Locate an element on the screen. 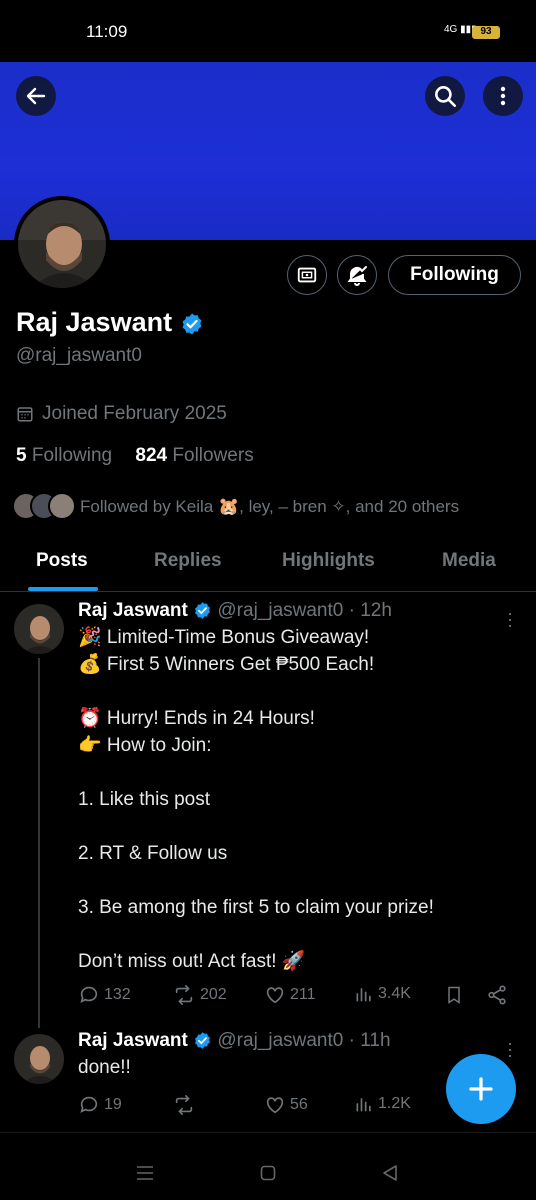 Image resolution: width=536 pixels, height=1200 pixels. profile-name-row: Raj Jaswant is located at coordinates (110, 322).